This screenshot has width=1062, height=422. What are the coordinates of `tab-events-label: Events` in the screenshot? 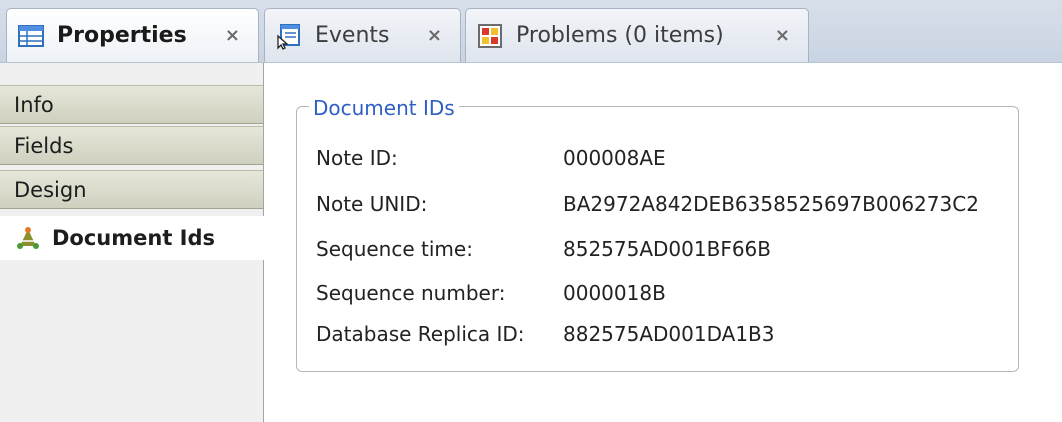 It's located at (352, 35).